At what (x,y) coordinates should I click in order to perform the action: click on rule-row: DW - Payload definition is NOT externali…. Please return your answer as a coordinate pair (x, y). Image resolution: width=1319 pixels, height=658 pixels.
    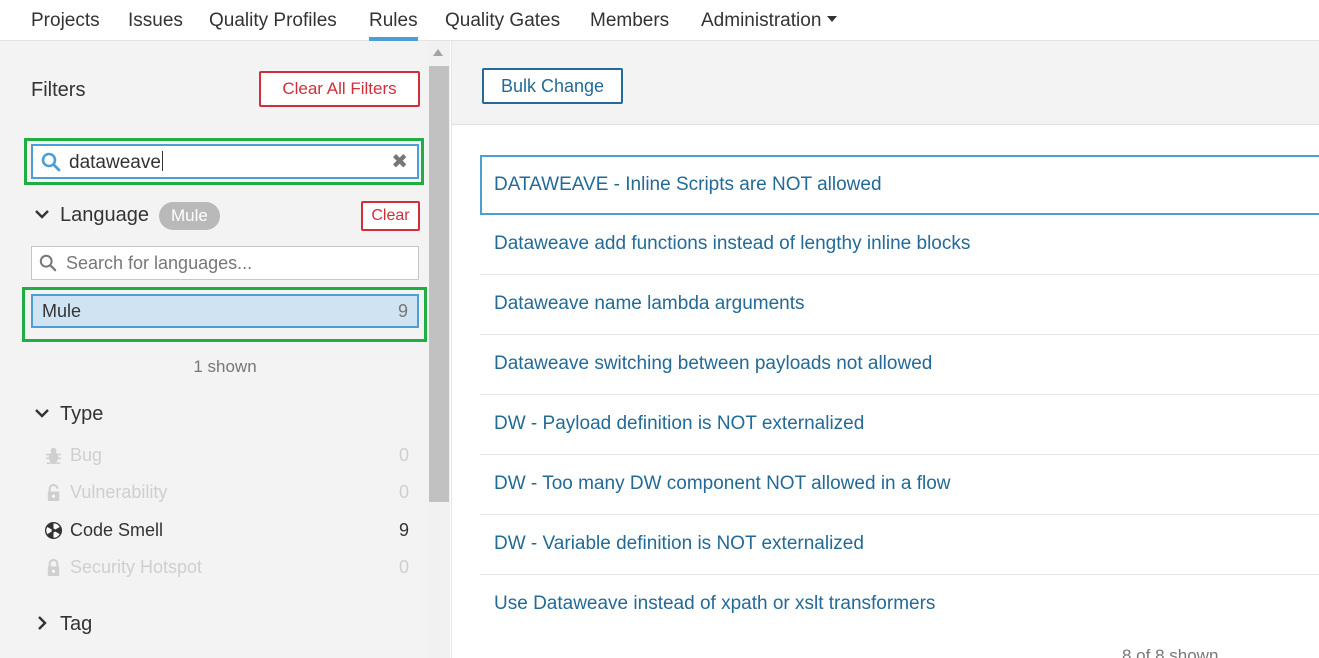
    Looking at the image, I should click on (899, 425).